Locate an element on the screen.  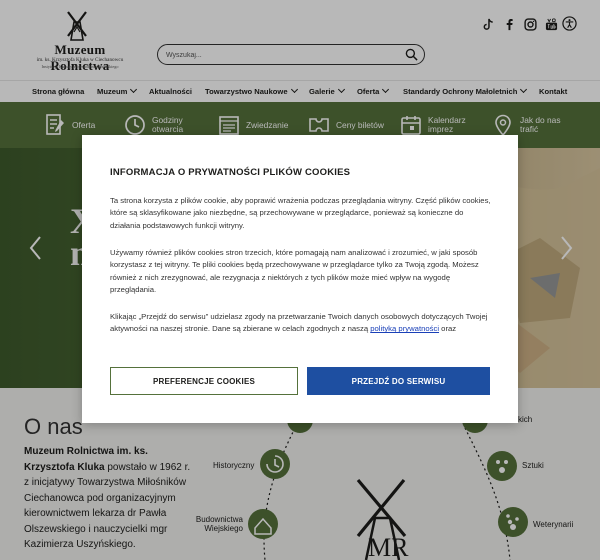
consent-text-end: oraz is located at coordinates (448, 329).